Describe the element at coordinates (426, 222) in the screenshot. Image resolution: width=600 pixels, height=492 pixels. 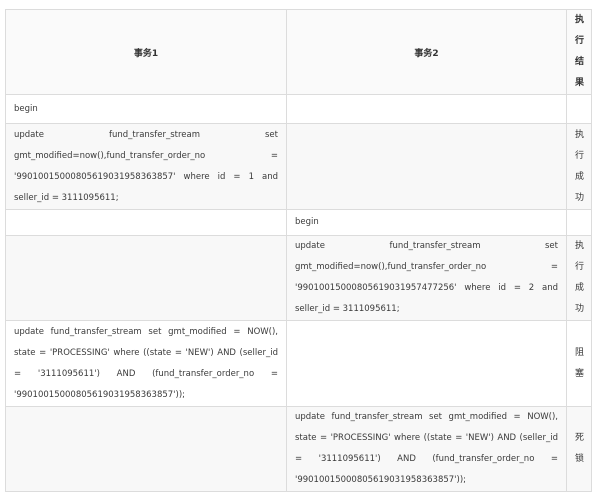
I see `tx2-cell: begin` at that location.